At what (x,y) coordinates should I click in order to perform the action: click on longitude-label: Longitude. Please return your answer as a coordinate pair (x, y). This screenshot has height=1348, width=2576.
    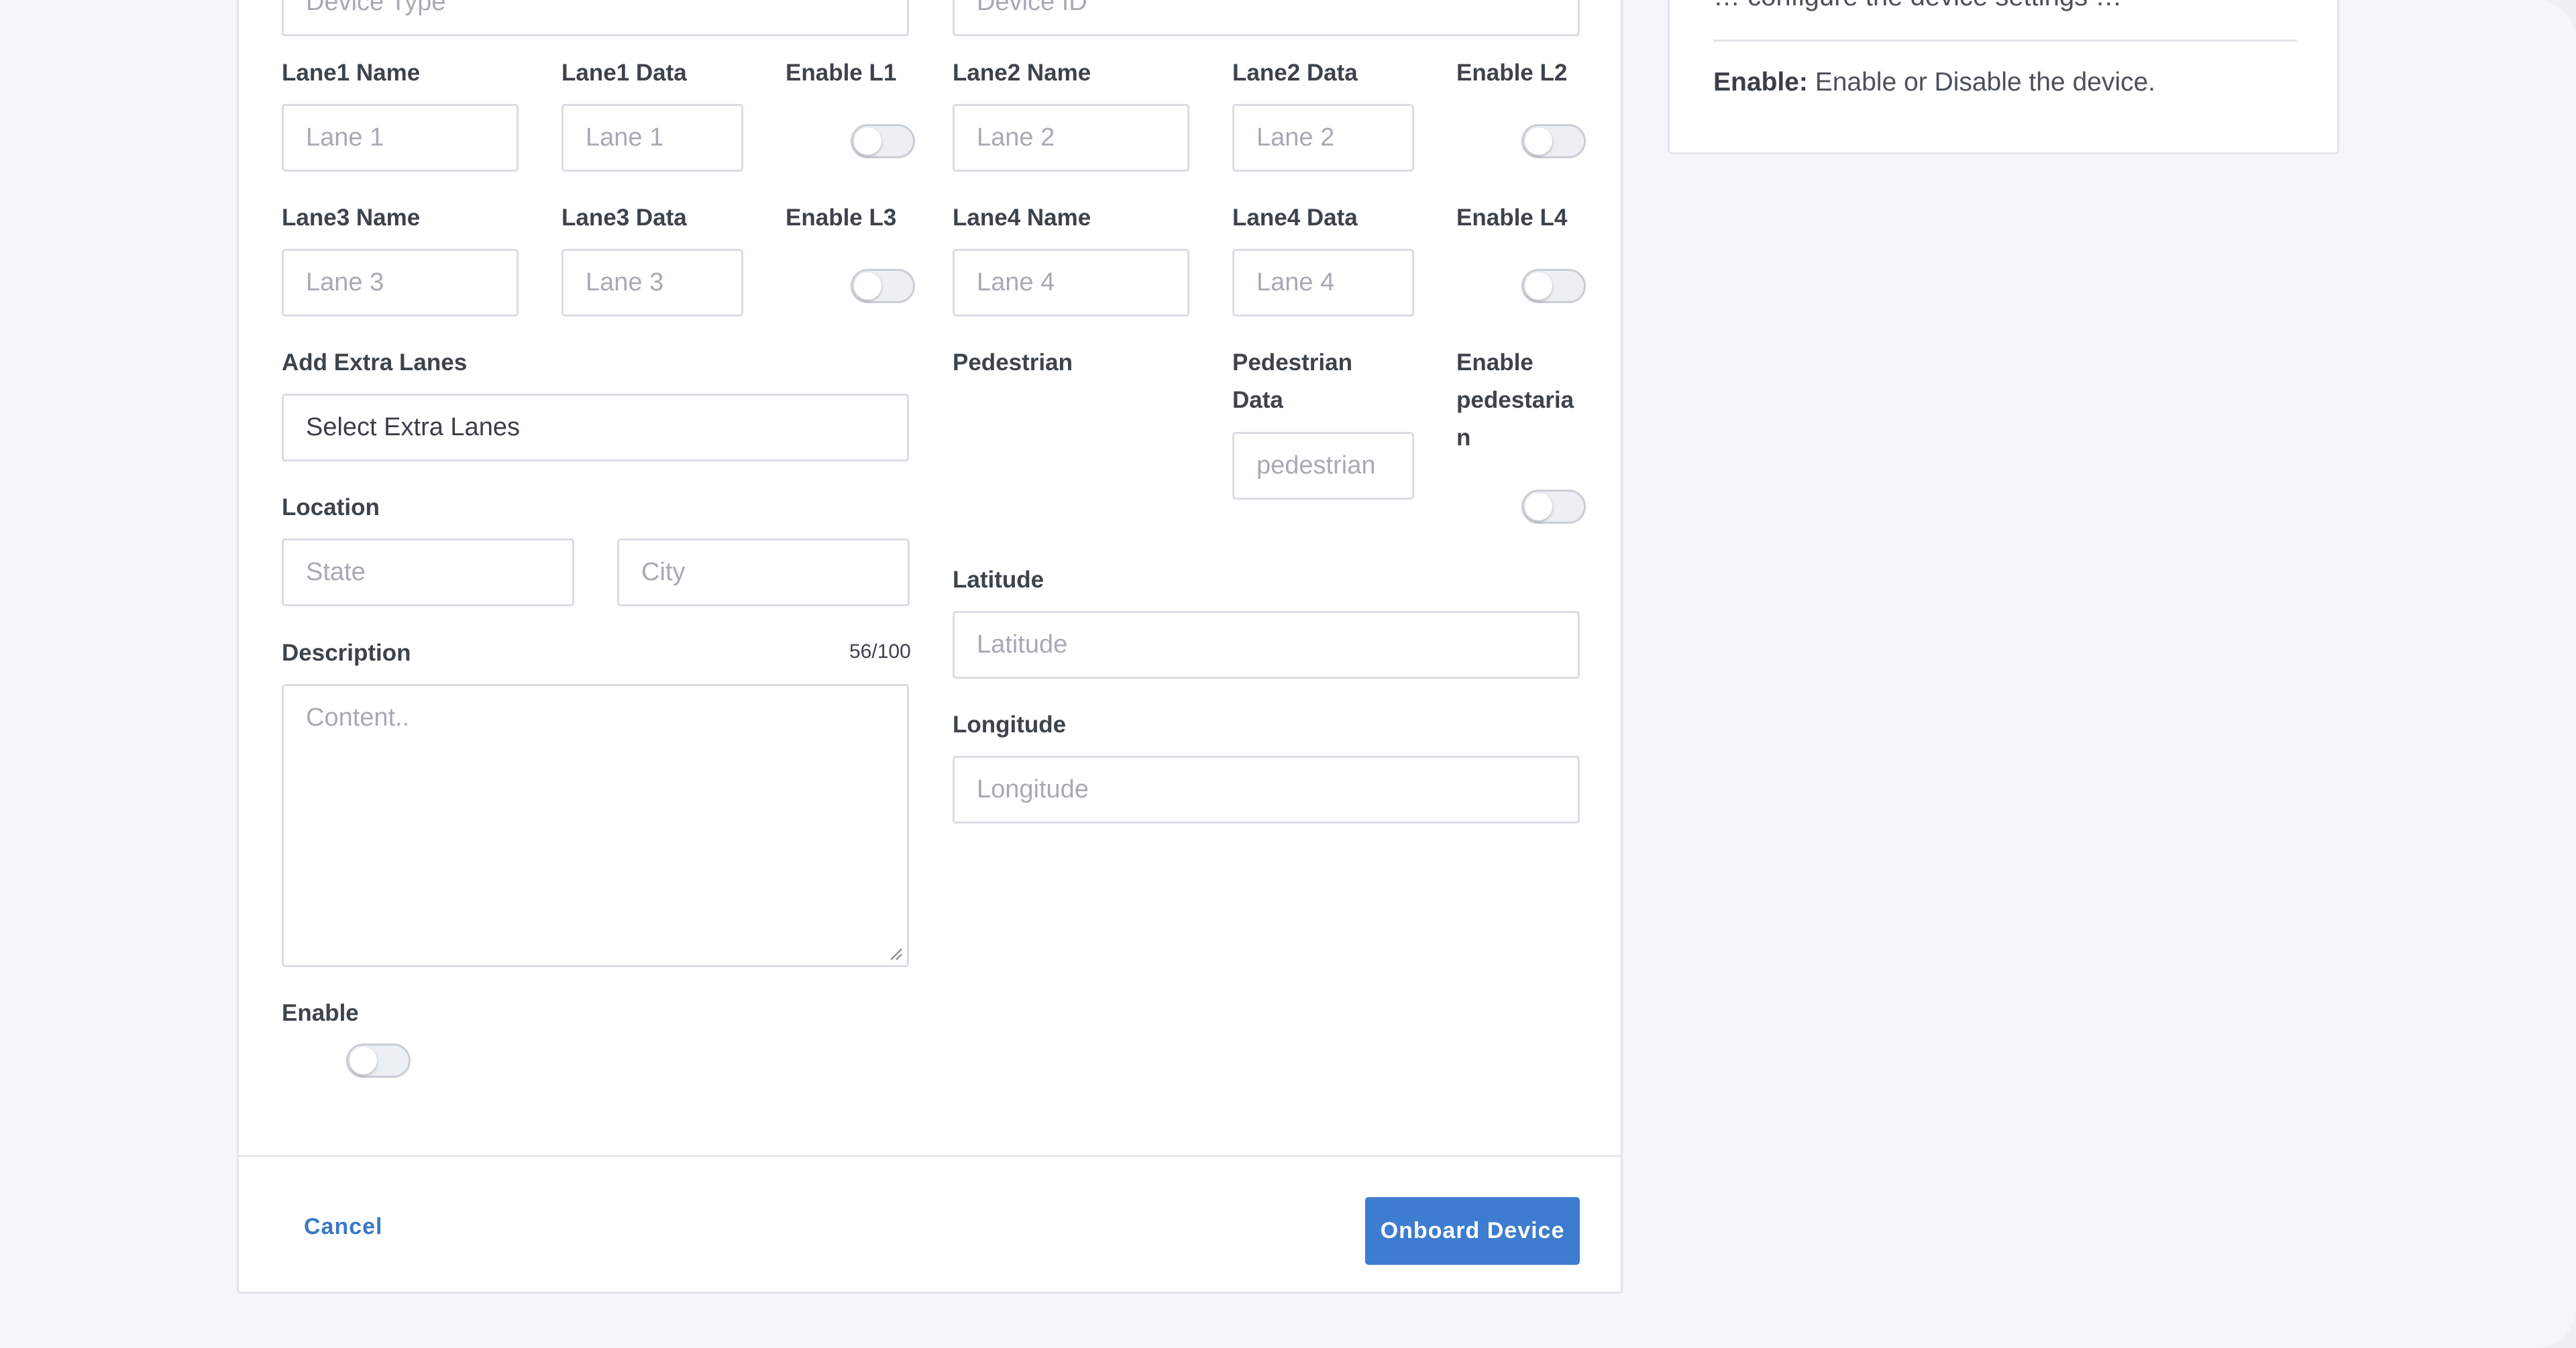
    Looking at the image, I should click on (1010, 725).